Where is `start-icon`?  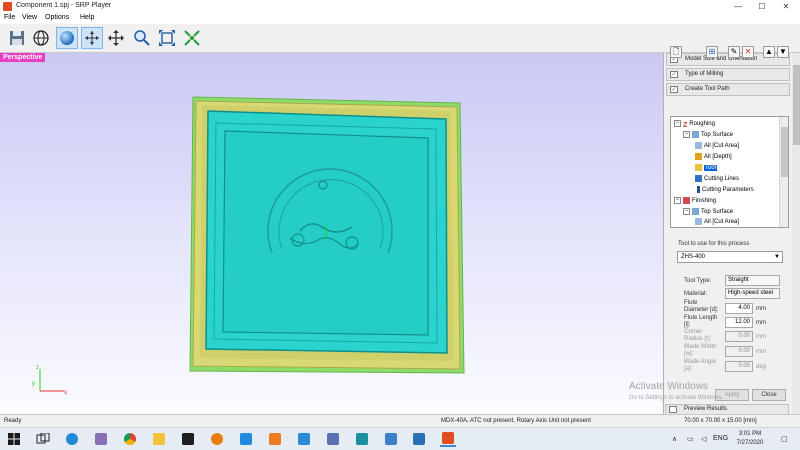 start-icon is located at coordinates (14, 439).